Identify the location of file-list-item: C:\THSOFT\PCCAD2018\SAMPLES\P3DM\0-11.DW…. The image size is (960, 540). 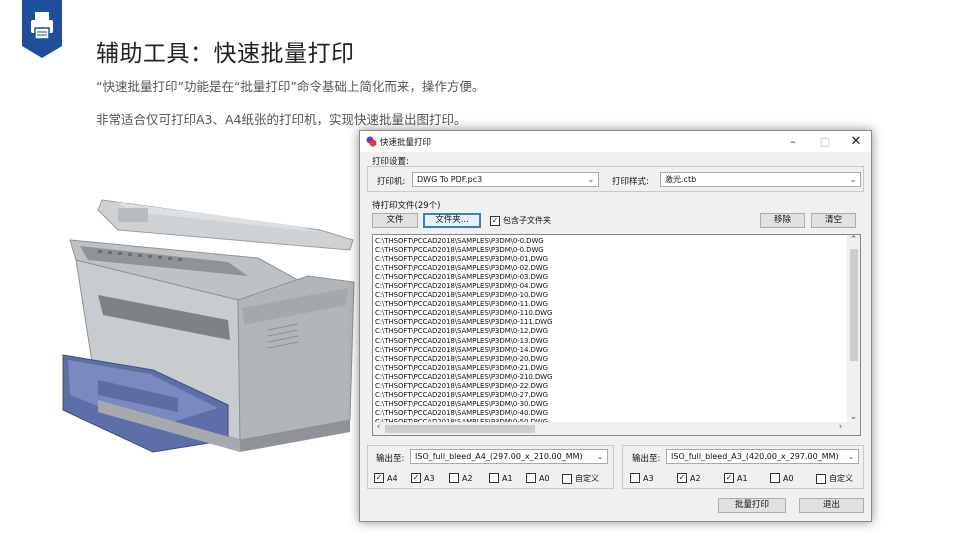
(610, 304).